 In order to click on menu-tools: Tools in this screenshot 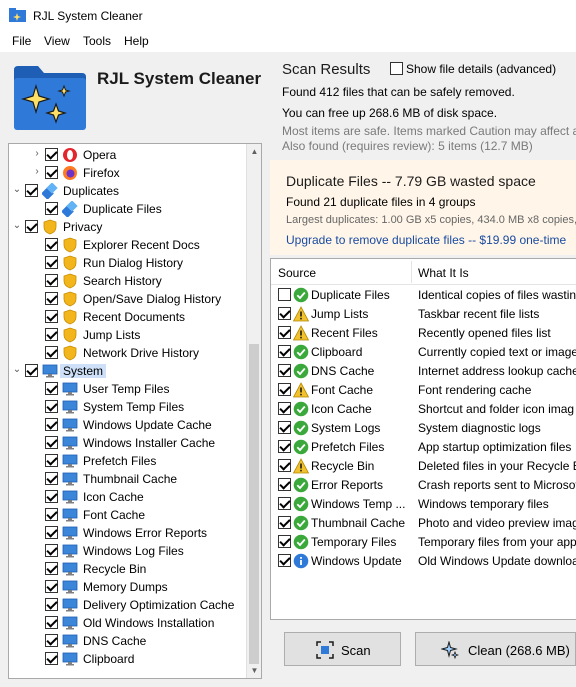, I will do `click(97, 41)`.